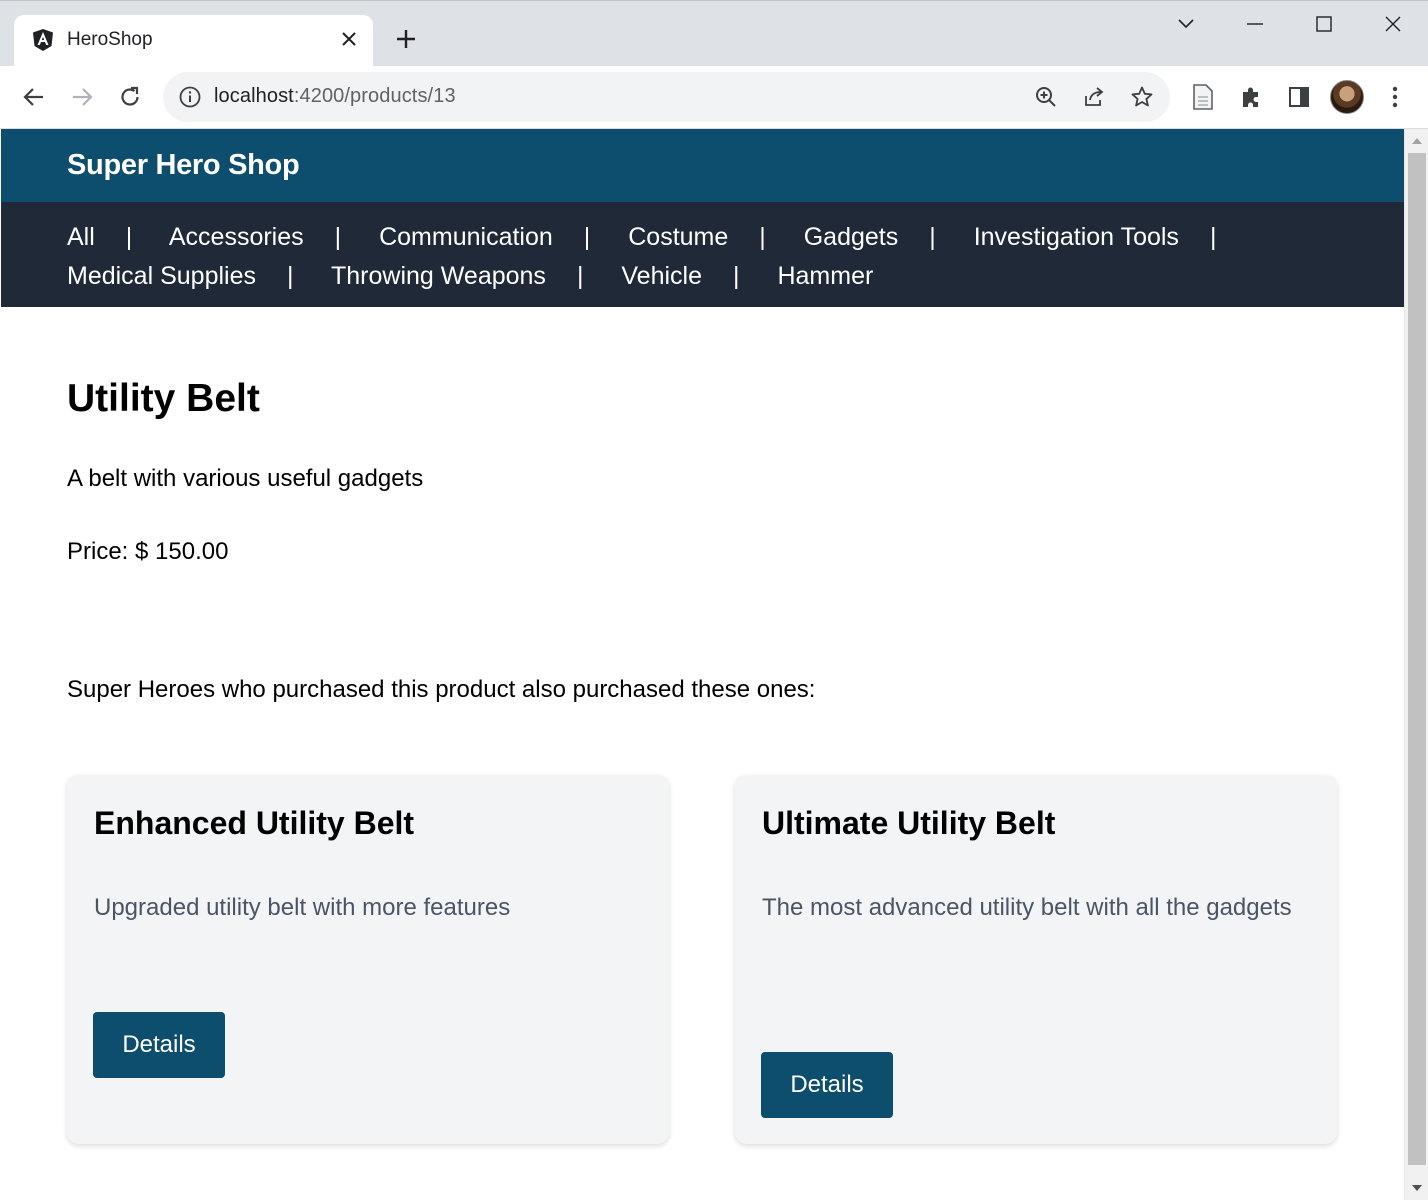 Image resolution: width=1428 pixels, height=1200 pixels. I want to click on brand-title: Super Hero Shop, so click(183, 165).